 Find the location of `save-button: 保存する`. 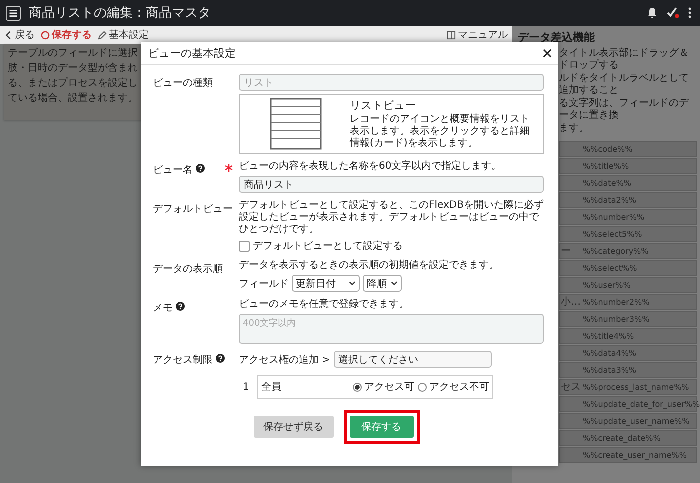

save-button: 保存する is located at coordinates (382, 427).